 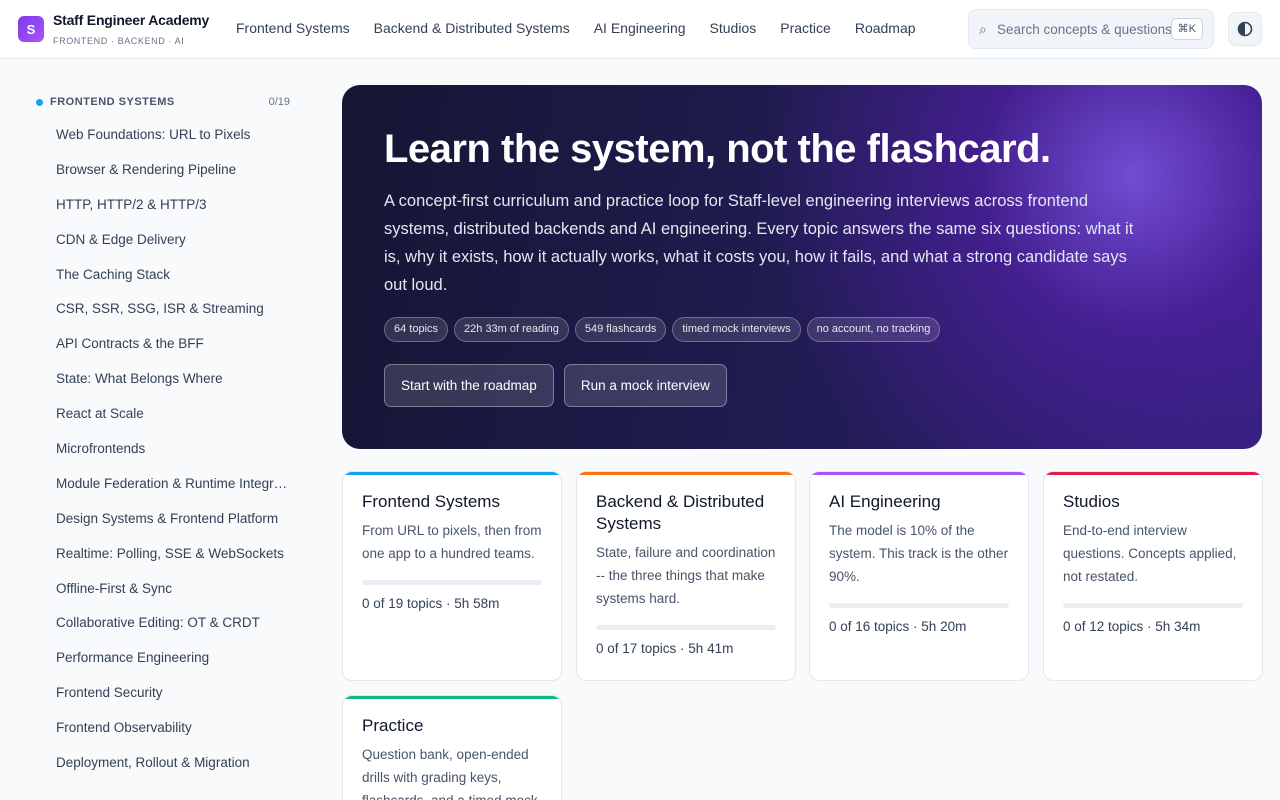 I want to click on sidebar-item: Design Systems & Frontend Platform, so click(x=174, y=526).